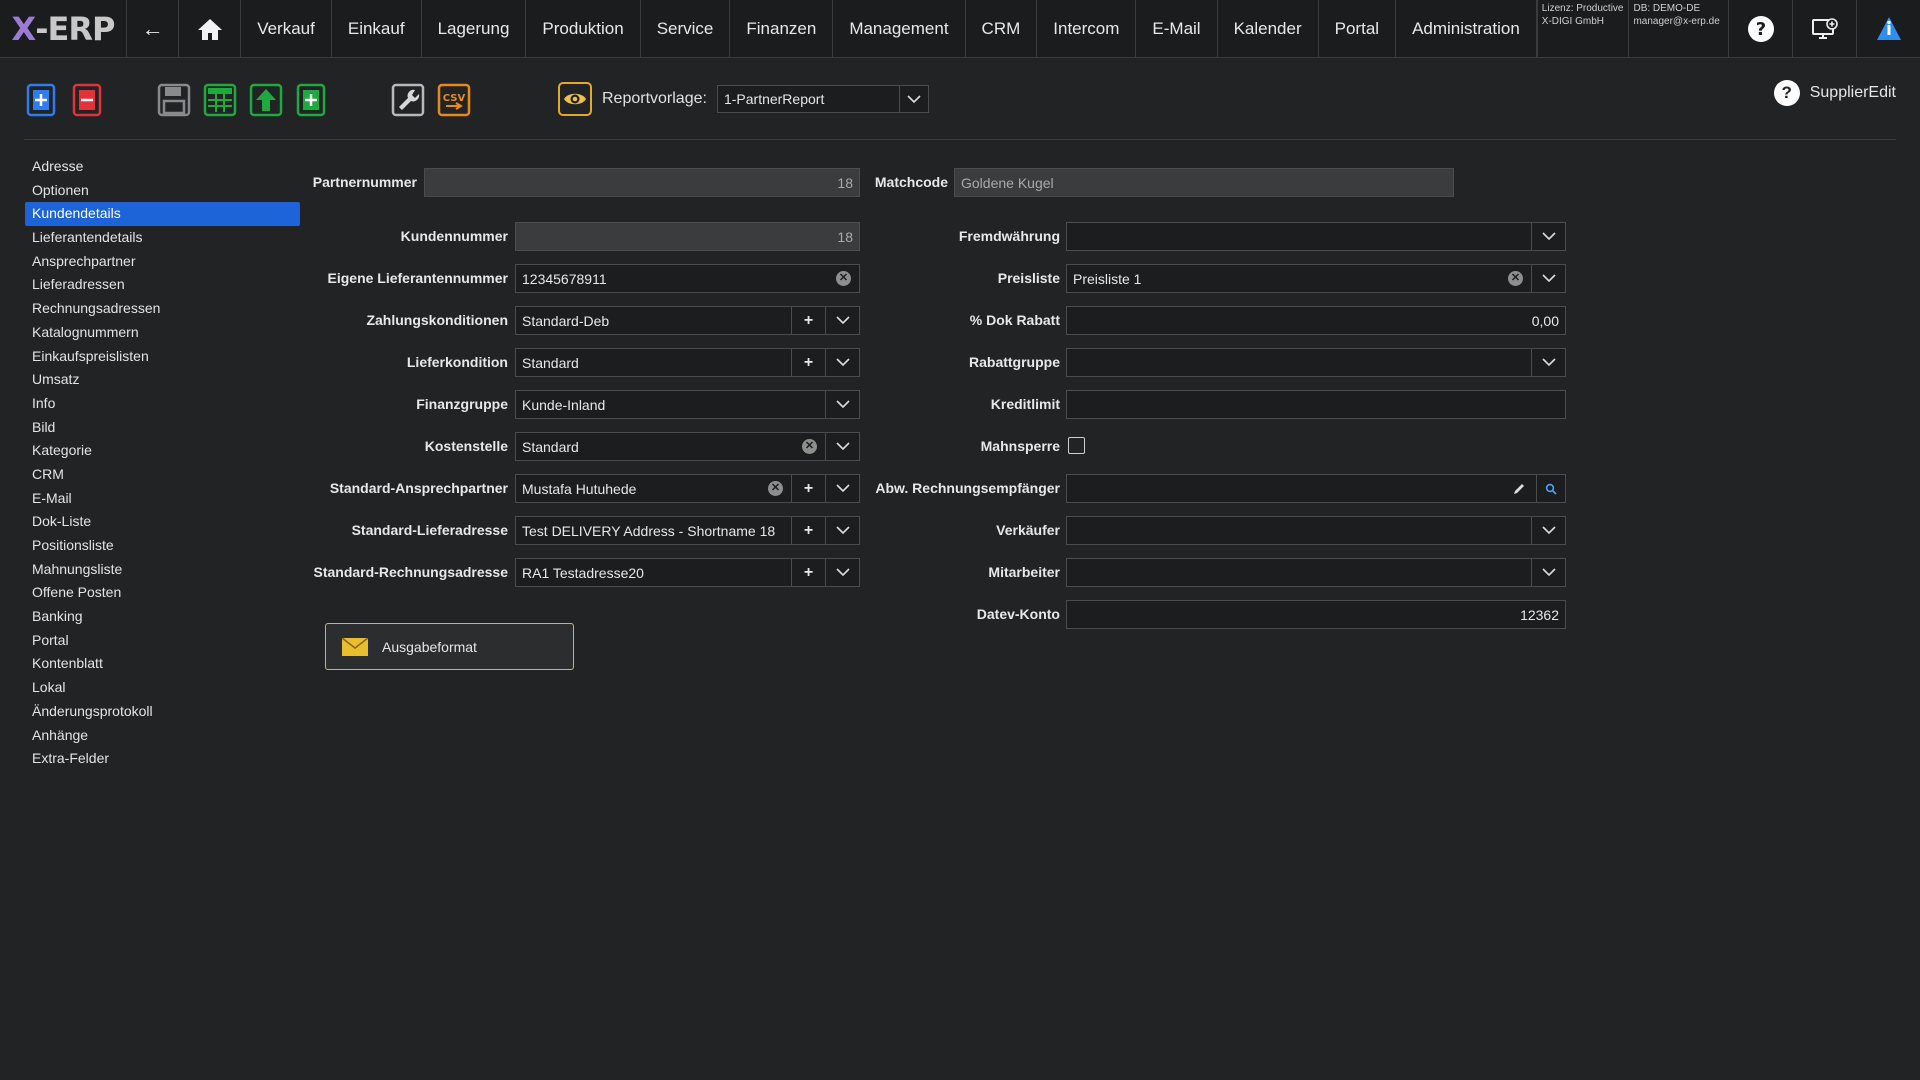 This screenshot has width=1920, height=1080. Describe the element at coordinates (687, 572) in the screenshot. I see `standard-rechnungsadresse-select: RA1 Testadresse20 +` at that location.